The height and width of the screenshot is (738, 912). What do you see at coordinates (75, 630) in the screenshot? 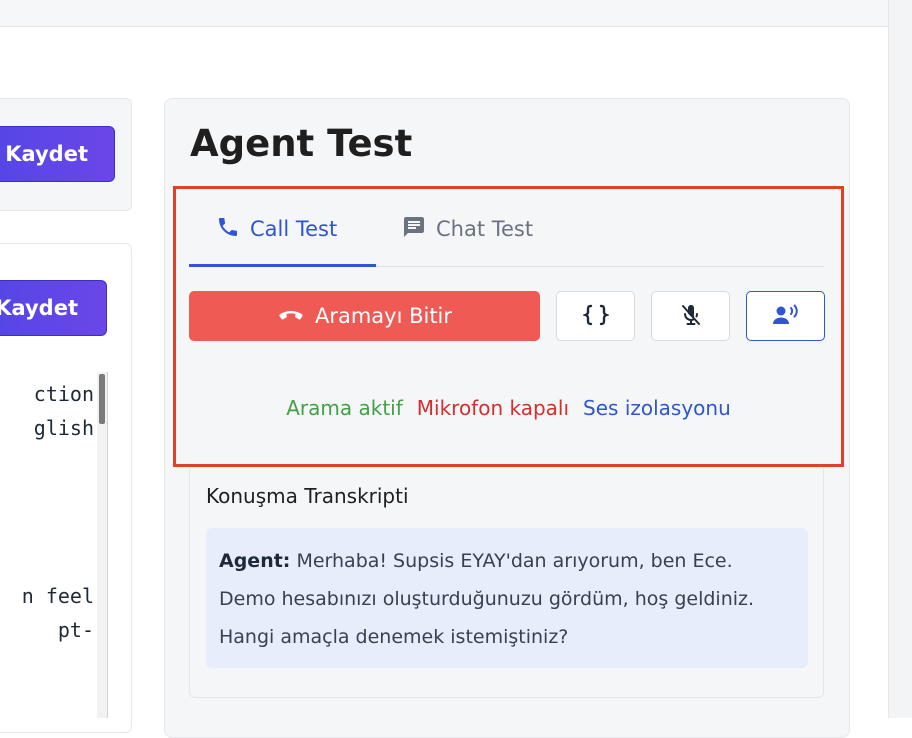
I see `code-line: pt-` at bounding box center [75, 630].